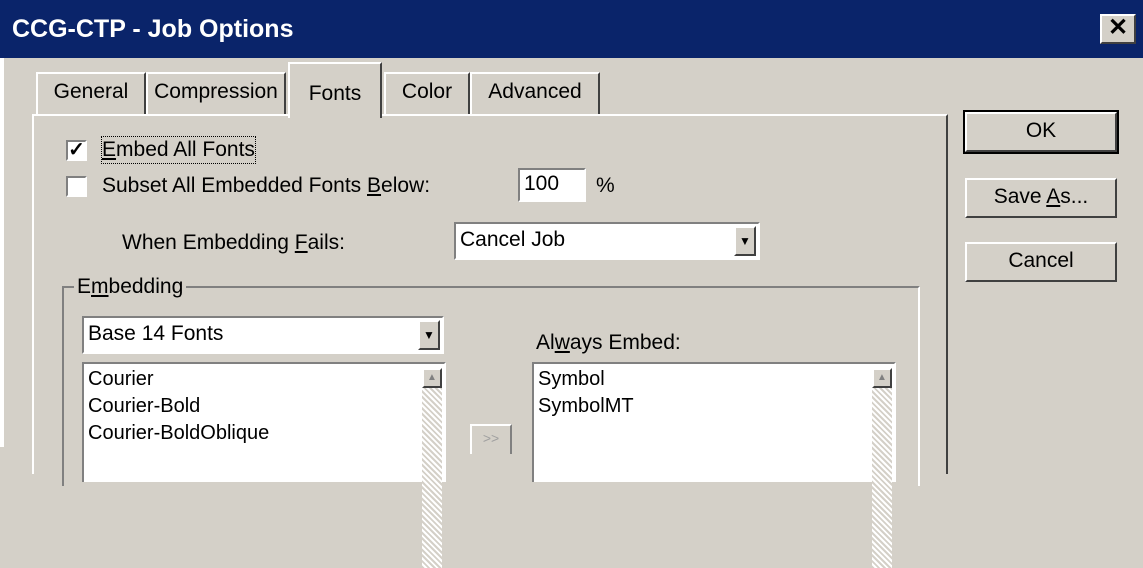 The width and height of the screenshot is (1143, 568). What do you see at coordinates (714, 465) in the screenshot?
I see `always-embed-list: Symbol SymbolMT ▲` at bounding box center [714, 465].